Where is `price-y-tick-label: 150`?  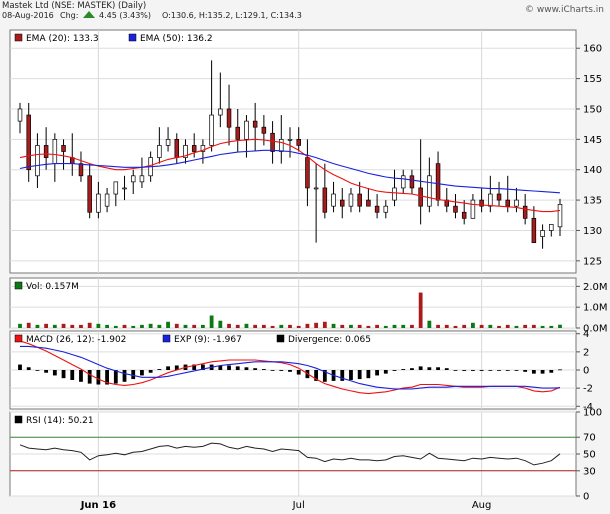
price-y-tick-label: 150 is located at coordinates (592, 109).